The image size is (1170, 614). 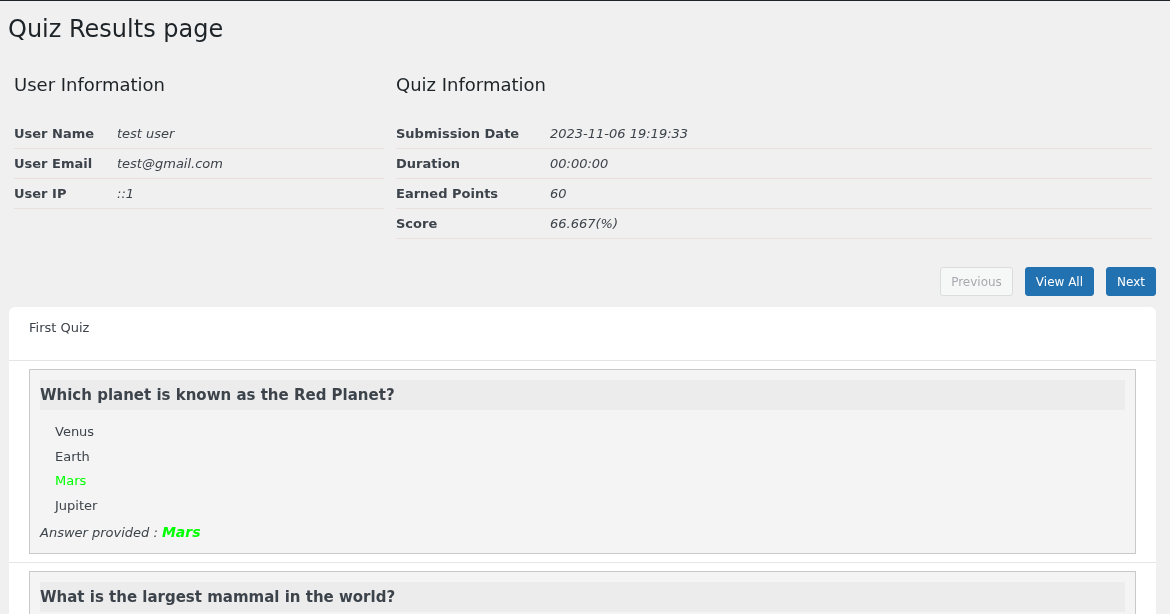 I want to click on info-value: 00:00:00, so click(x=579, y=164).